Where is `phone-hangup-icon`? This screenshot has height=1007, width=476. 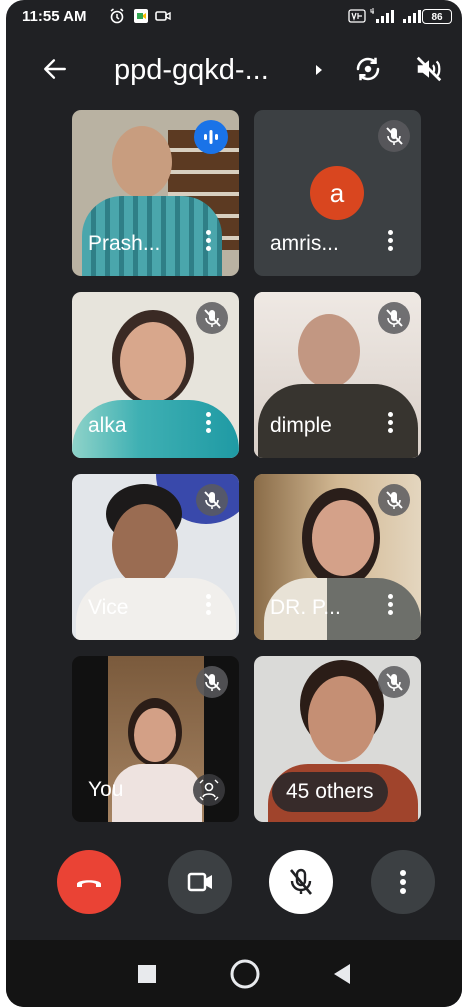
phone-hangup-icon is located at coordinates (89, 883).